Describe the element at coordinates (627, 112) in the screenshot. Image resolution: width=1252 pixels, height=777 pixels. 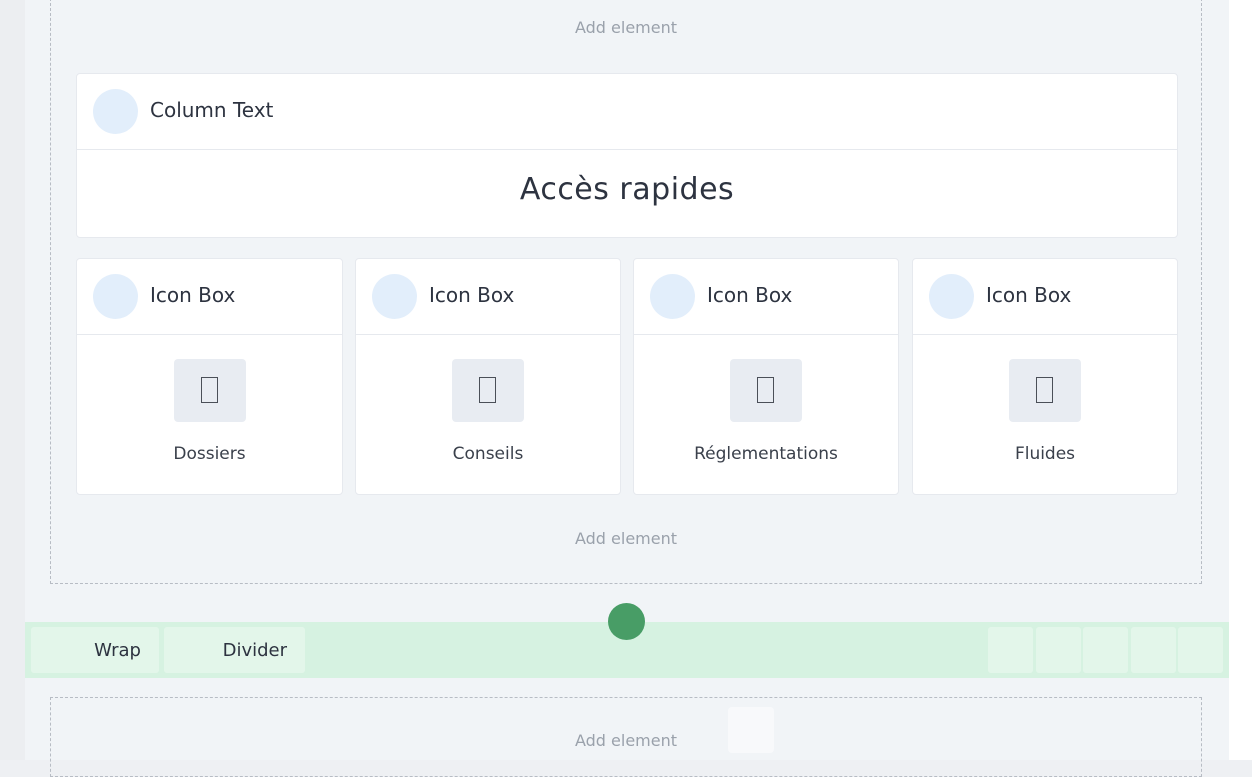
I see `column-text-header: Column Text` at that location.